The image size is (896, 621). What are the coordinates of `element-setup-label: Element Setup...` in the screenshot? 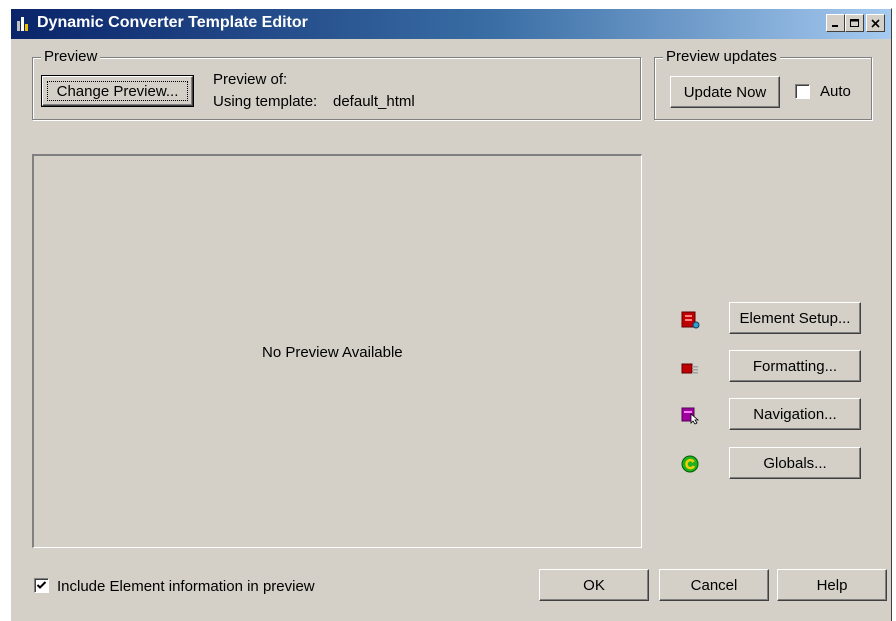 It's located at (795, 318).